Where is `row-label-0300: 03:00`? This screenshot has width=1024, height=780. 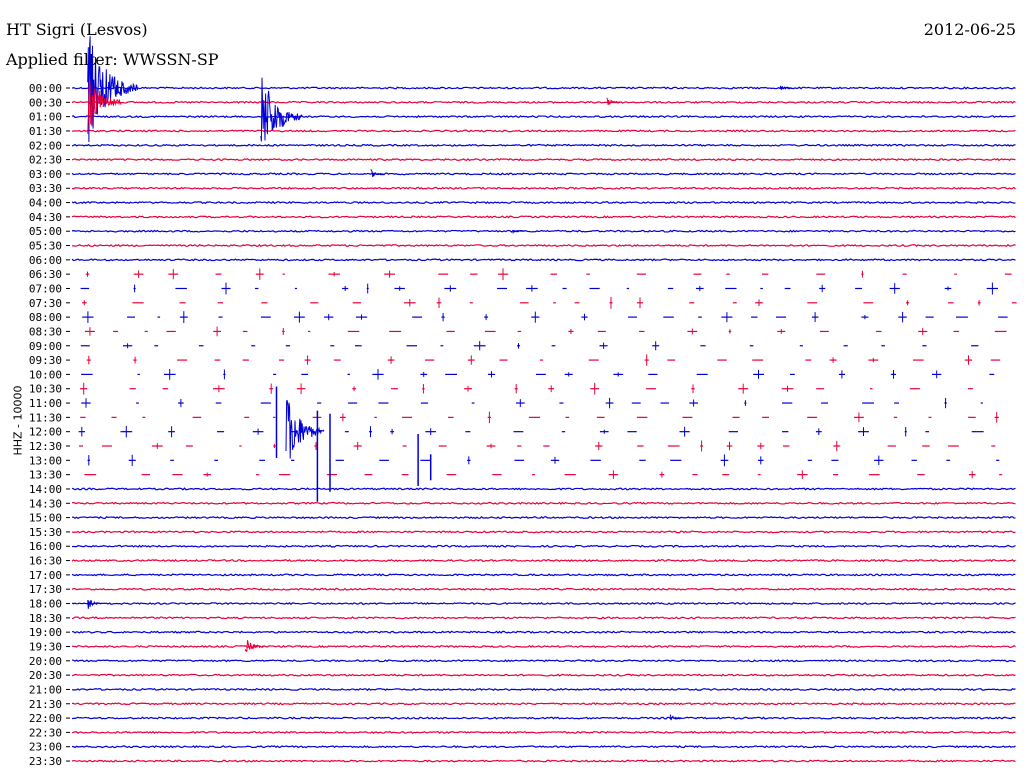 row-label-0300: 03:00 is located at coordinates (45, 174).